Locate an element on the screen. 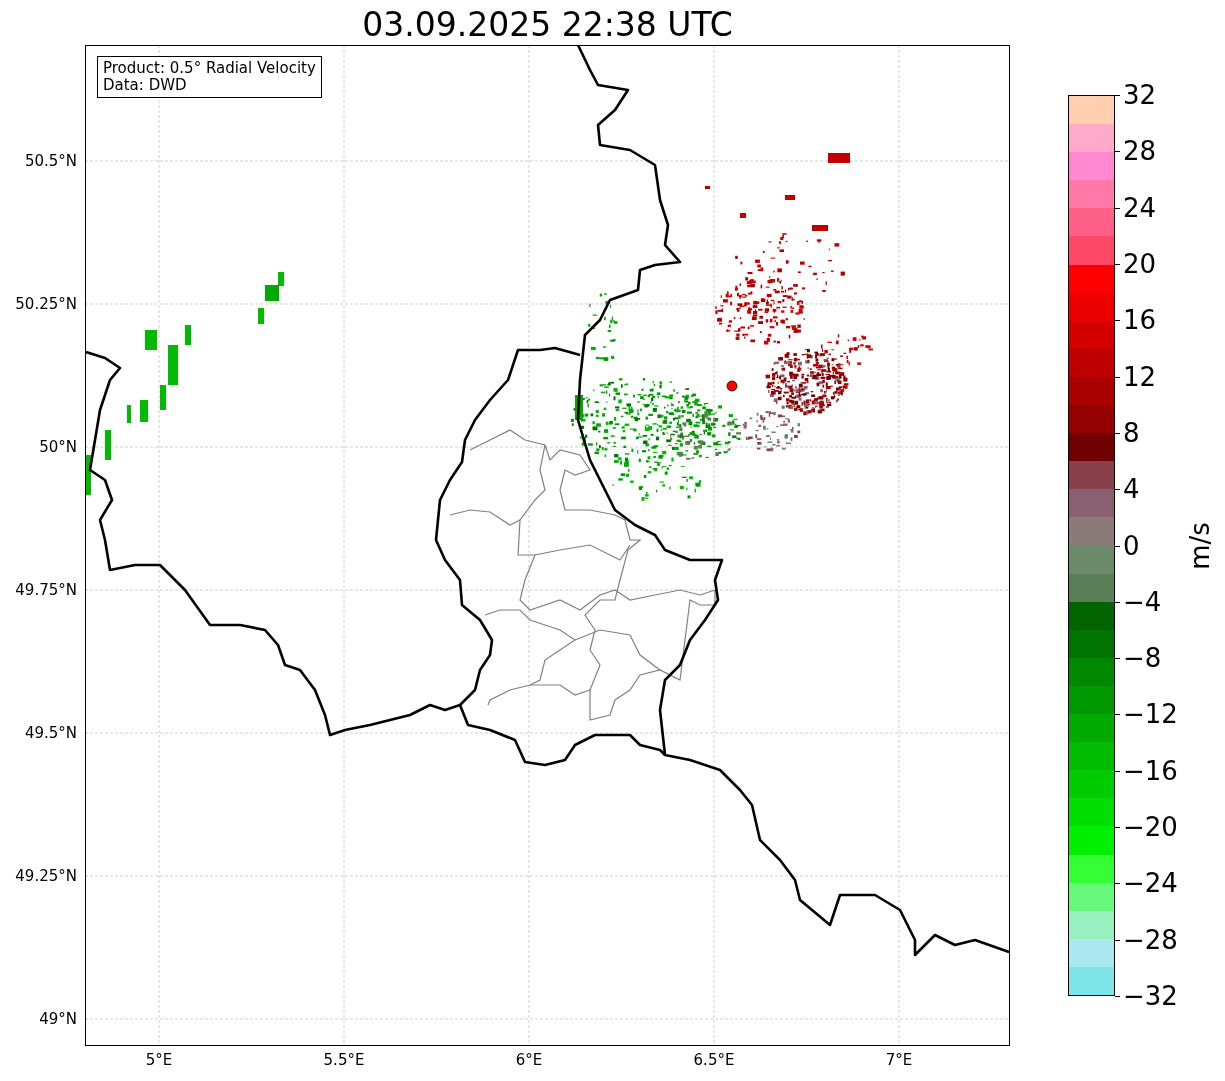  axis-tick-label: 7°E is located at coordinates (899, 1060).